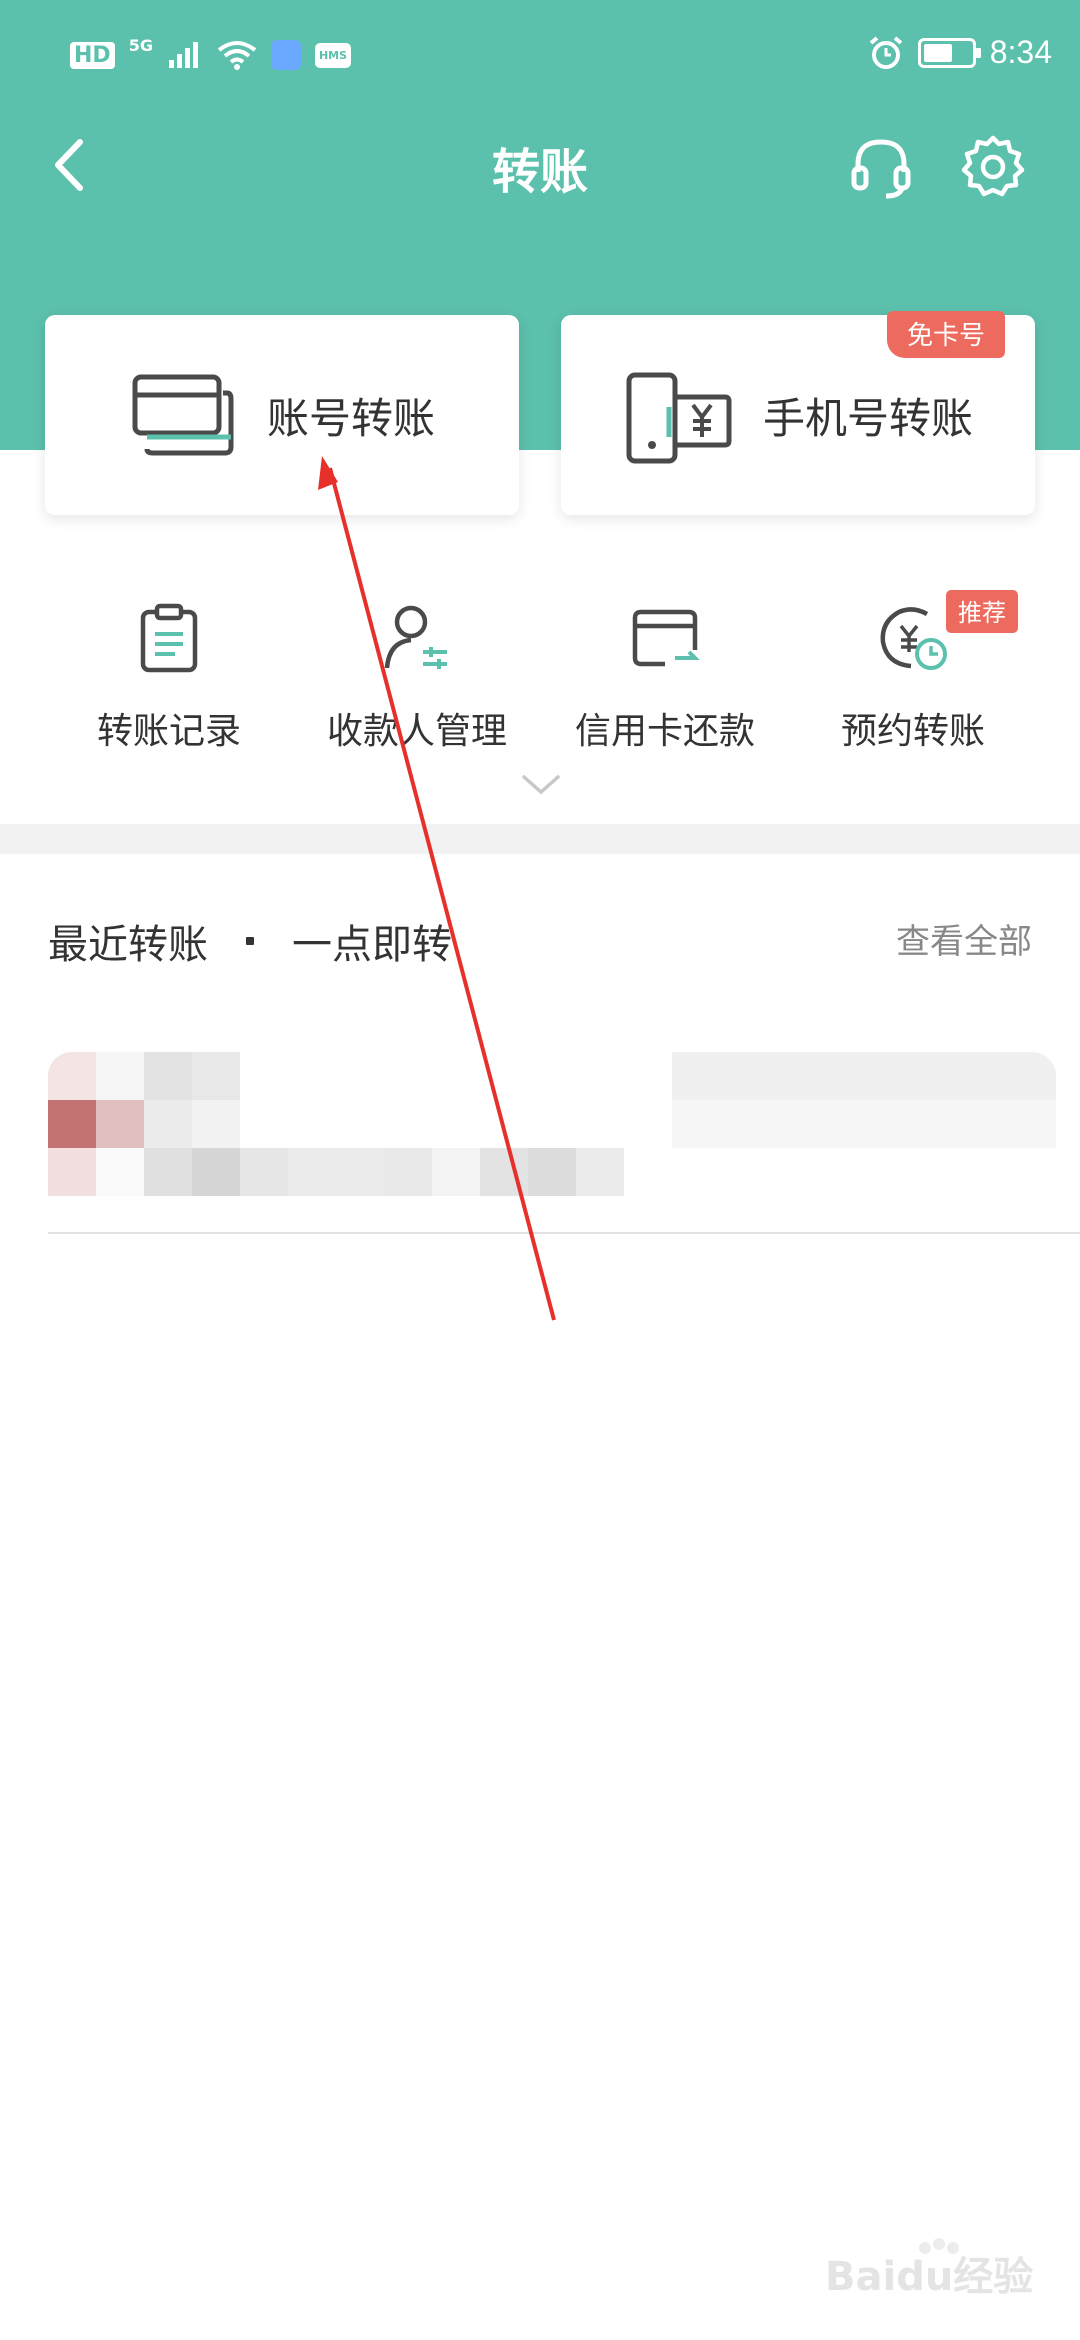  I want to click on hms-icon: HMS, so click(333, 55).